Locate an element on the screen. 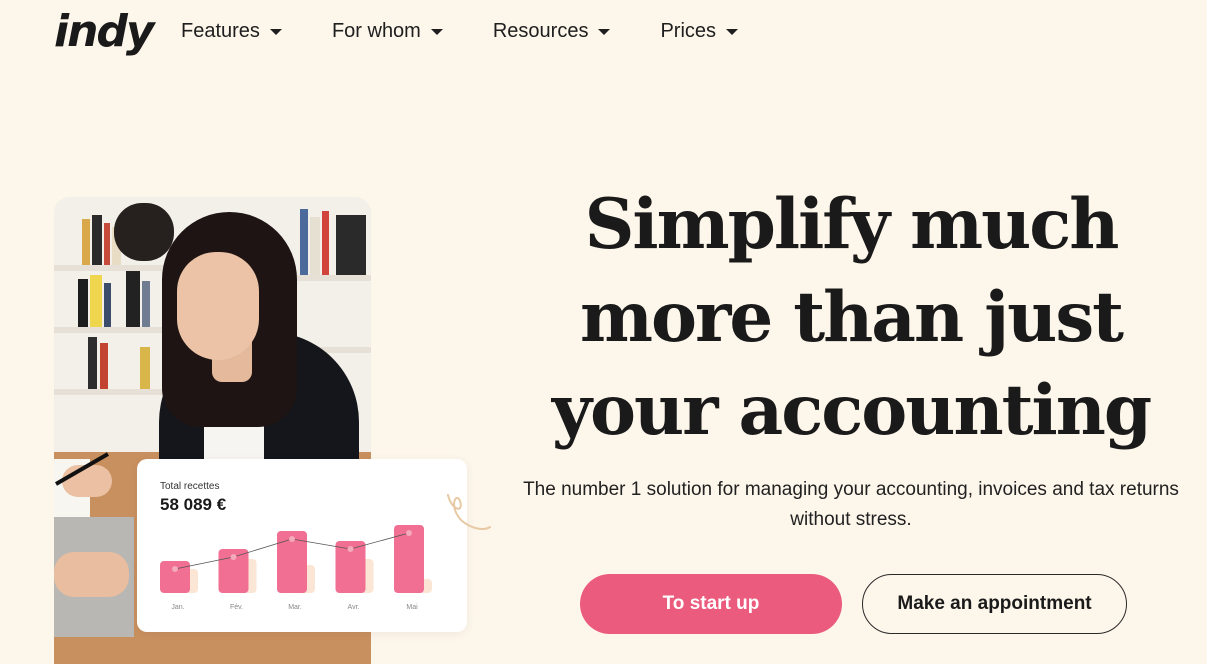 The image size is (1207, 664). bar-primary-jan is located at coordinates (175, 577).